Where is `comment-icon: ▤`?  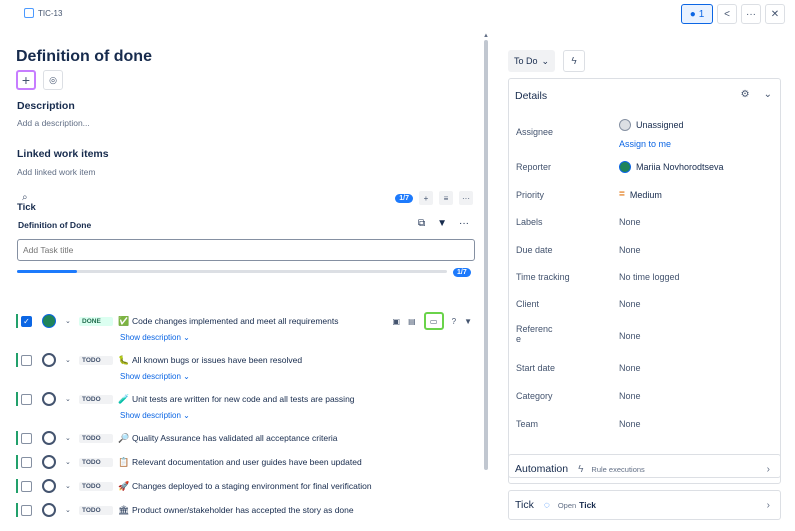 comment-icon: ▤ is located at coordinates (412, 321).